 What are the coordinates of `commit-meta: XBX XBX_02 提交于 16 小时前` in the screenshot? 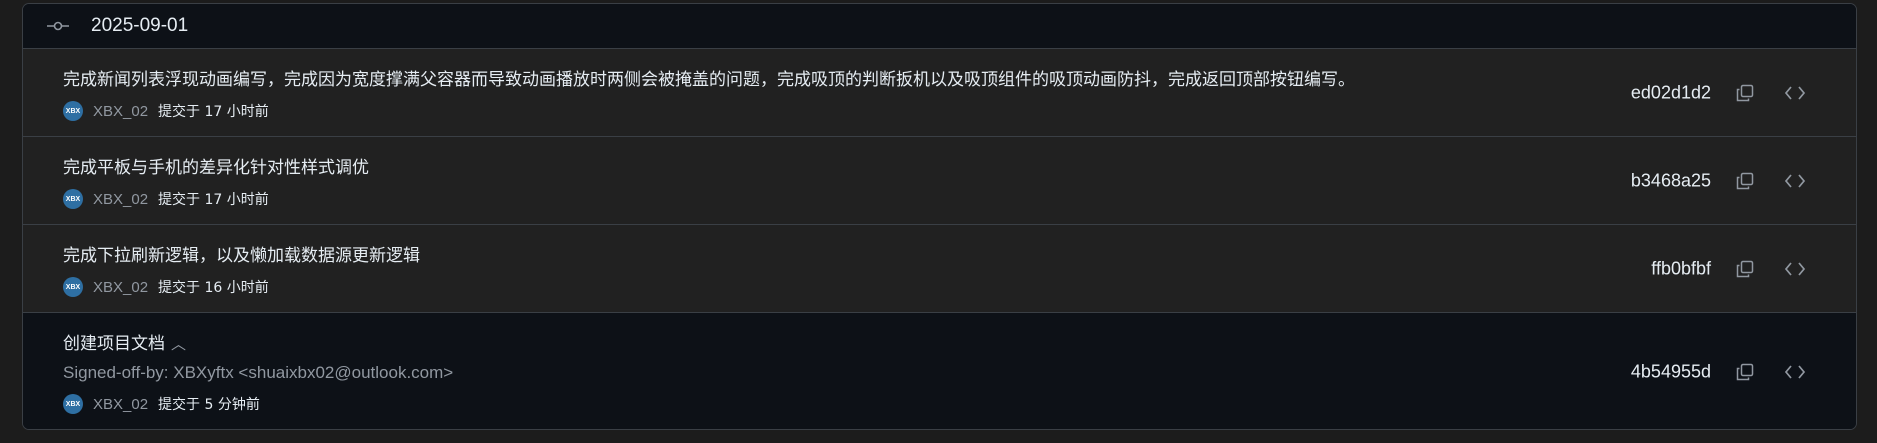 It's located at (241, 287).